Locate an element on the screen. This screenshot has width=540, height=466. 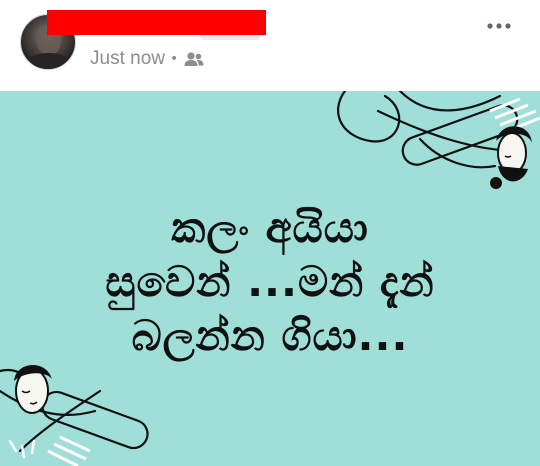
more-horizontal-icon is located at coordinates (499, 26).